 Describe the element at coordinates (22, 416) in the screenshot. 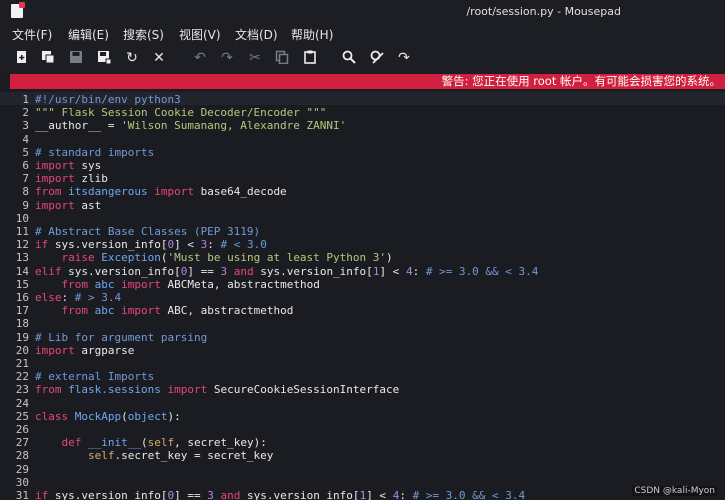

I see `line-number: 25` at that location.